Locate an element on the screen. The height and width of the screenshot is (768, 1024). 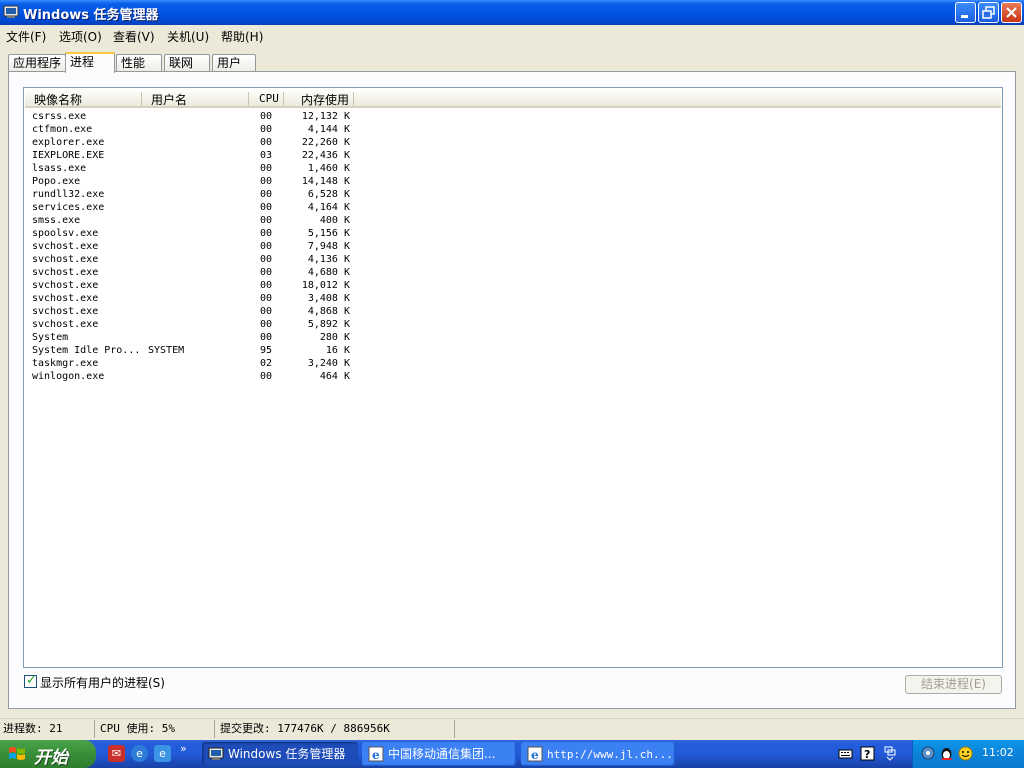
column-memory: 内存使用 is located at coordinates (325, 99).